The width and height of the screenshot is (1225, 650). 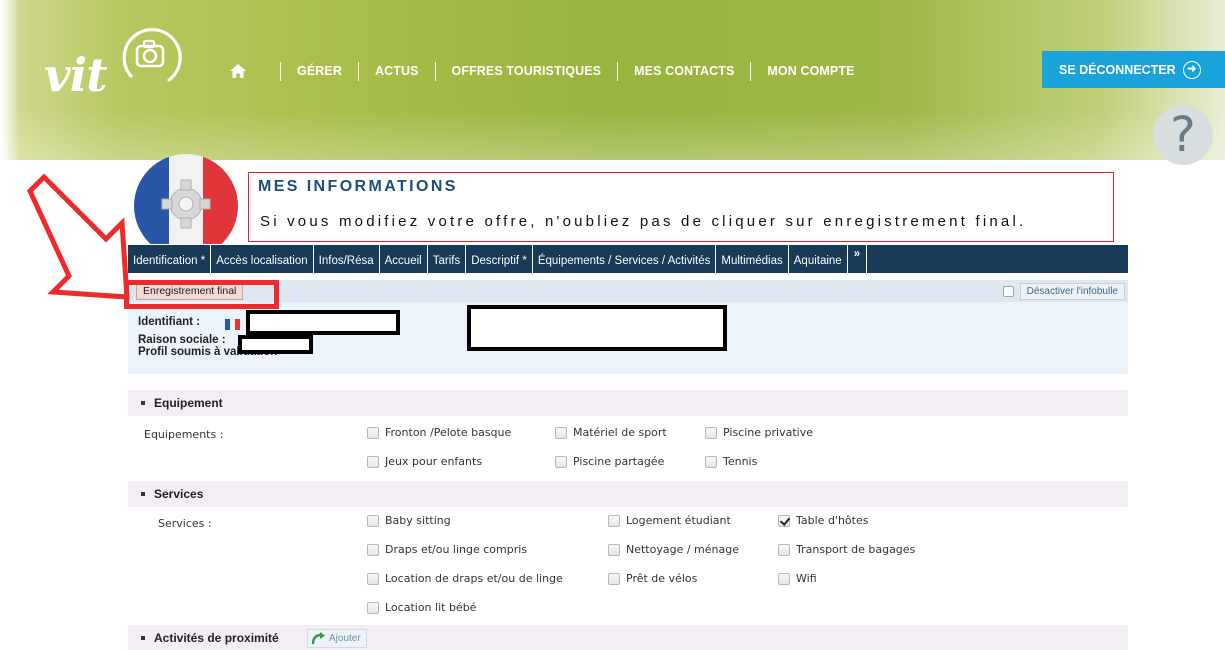 I want to click on home-icon, so click(x=238, y=71).